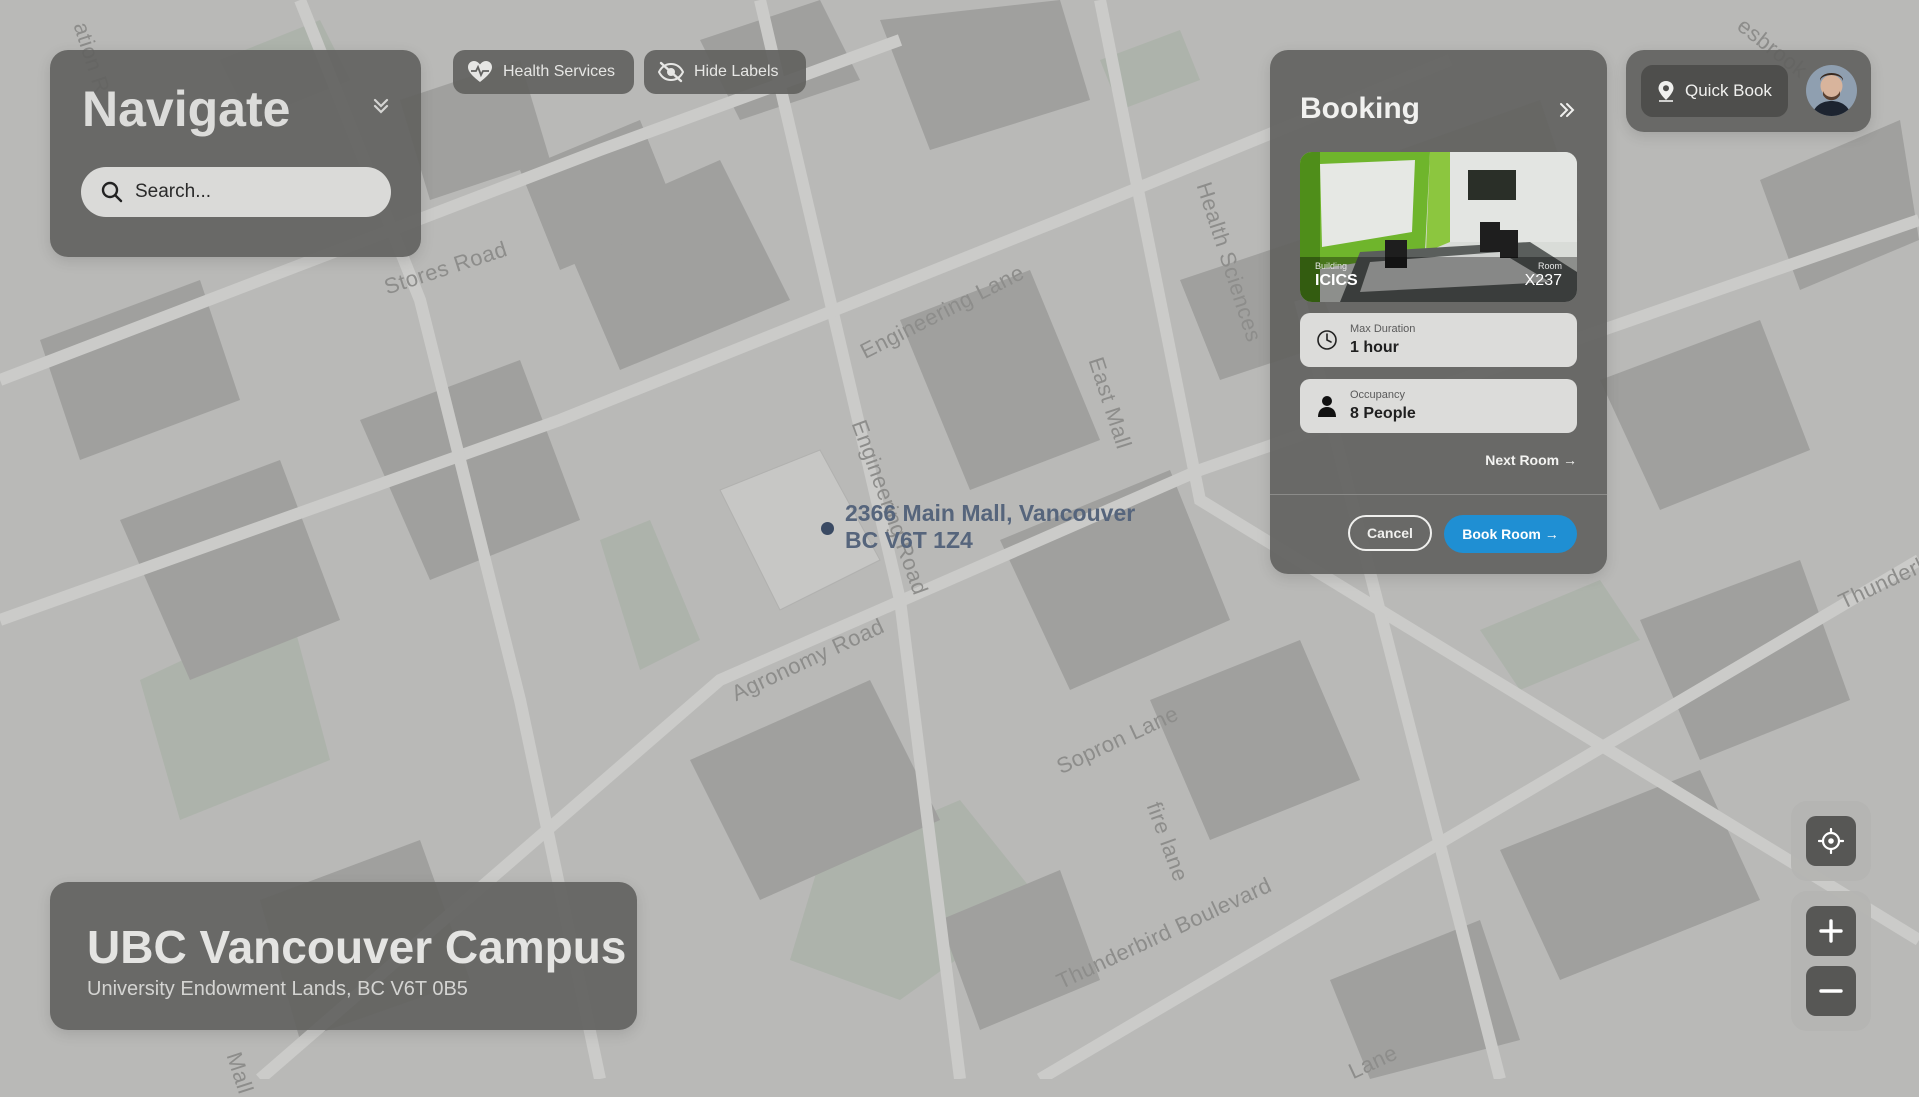 This screenshot has height=1097, width=1919. What do you see at coordinates (1510, 534) in the screenshot?
I see `book-room-button: Book Room →` at bounding box center [1510, 534].